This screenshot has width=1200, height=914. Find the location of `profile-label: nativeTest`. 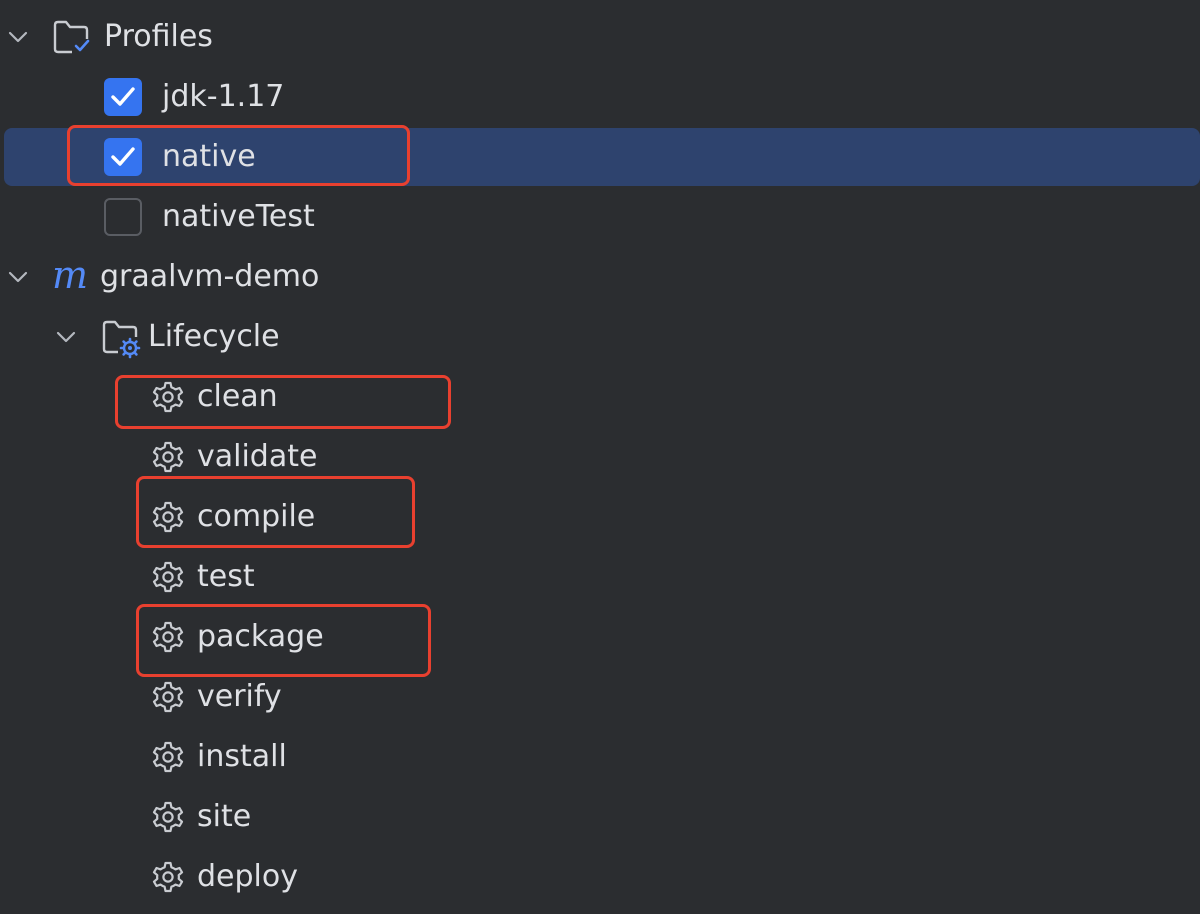

profile-label: nativeTest is located at coordinates (238, 216).